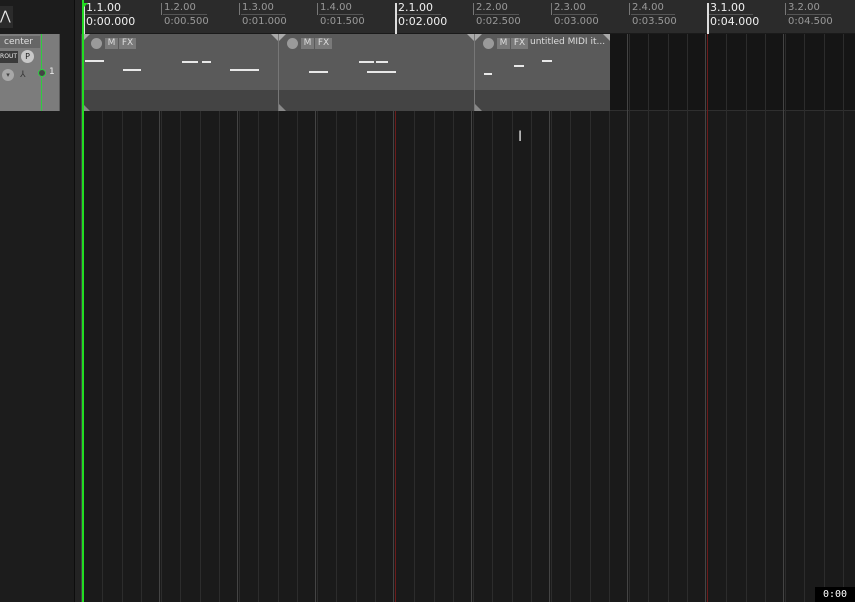  Describe the element at coordinates (415, 7) in the screenshot. I see `ruler-measure-label: 2.1.00` at that location.